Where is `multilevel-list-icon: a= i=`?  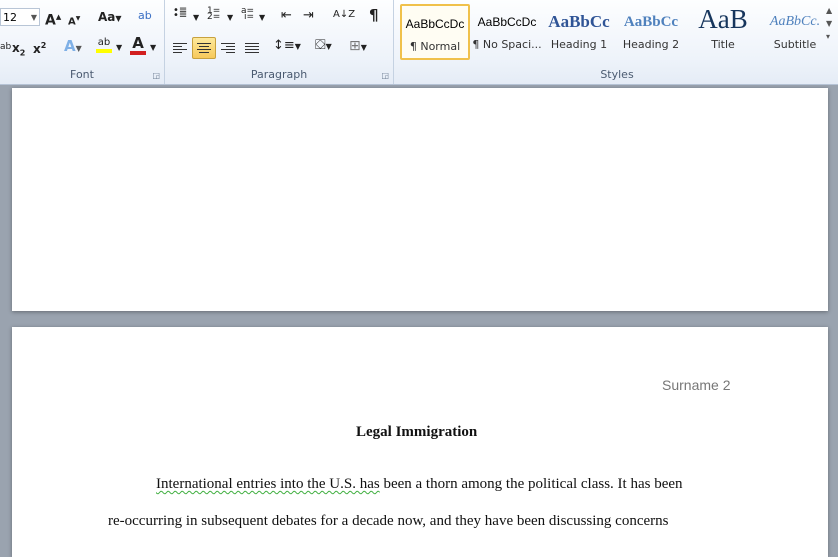
multilevel-list-icon: a= i= is located at coordinates (247, 14).